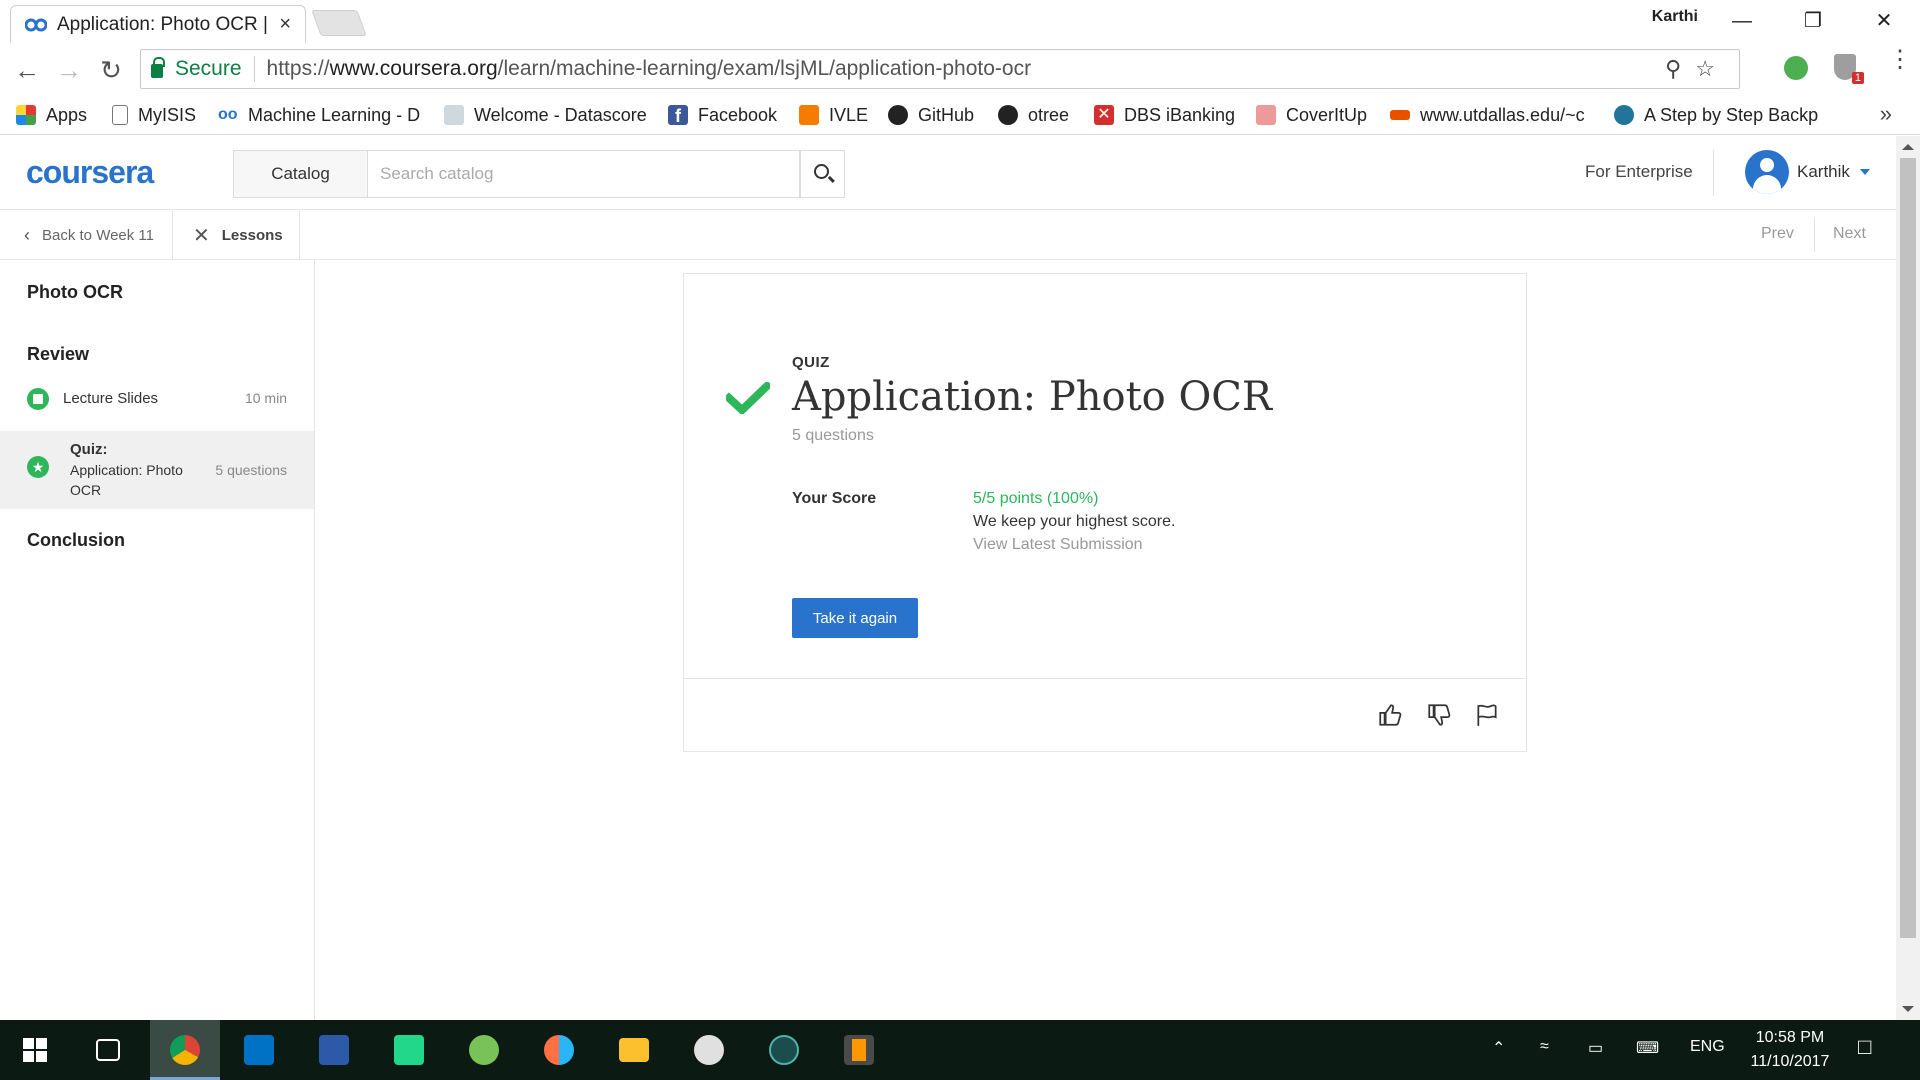  What do you see at coordinates (1680, 68) in the screenshot?
I see `zoom-icon: ⚲` at bounding box center [1680, 68].